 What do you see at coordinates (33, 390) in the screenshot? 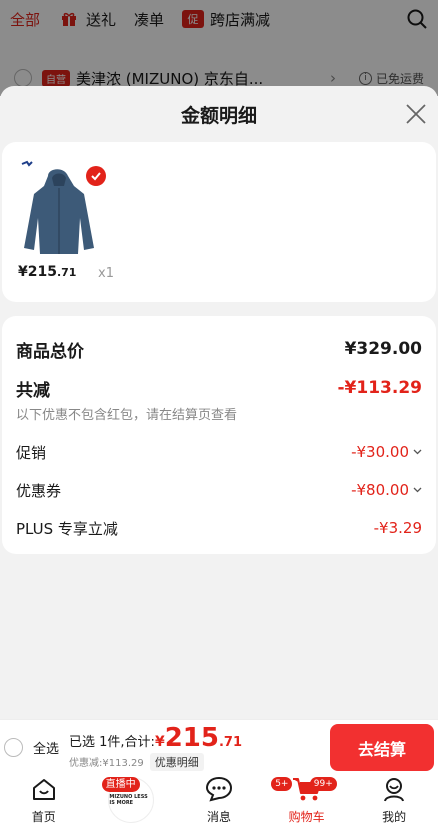
I see `total-reduce-label: 共减` at bounding box center [33, 390].